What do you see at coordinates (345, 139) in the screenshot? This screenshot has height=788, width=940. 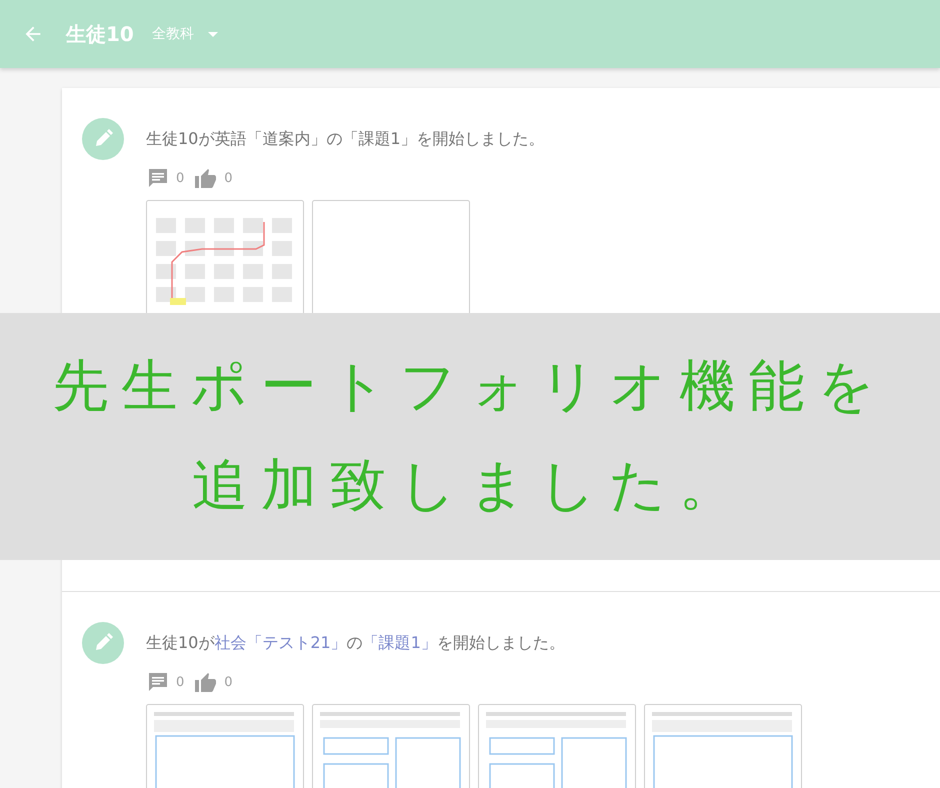 I see `activity-message: 生徒10が英語「道案内」の「課題1」を開始しました。` at bounding box center [345, 139].